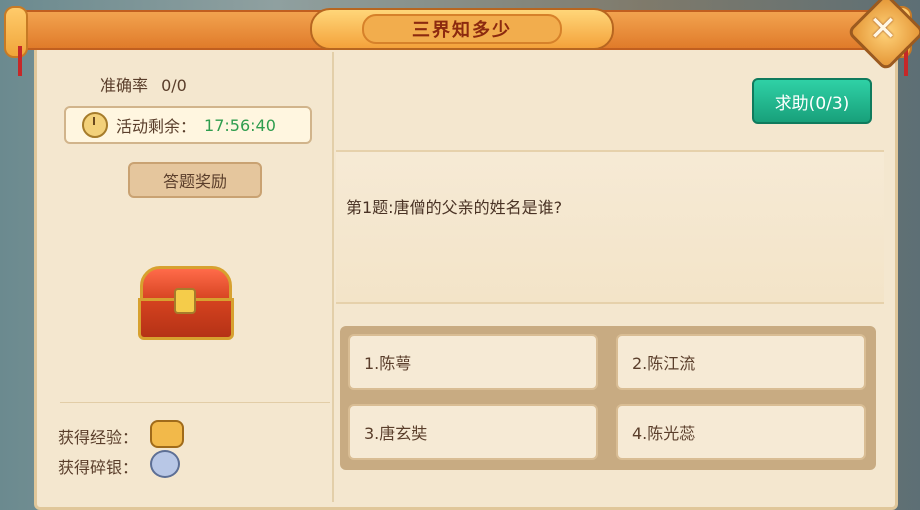 The height and width of the screenshot is (510, 920). Describe the element at coordinates (124, 85) in the screenshot. I see `accuracy-label: 准确率` at that location.